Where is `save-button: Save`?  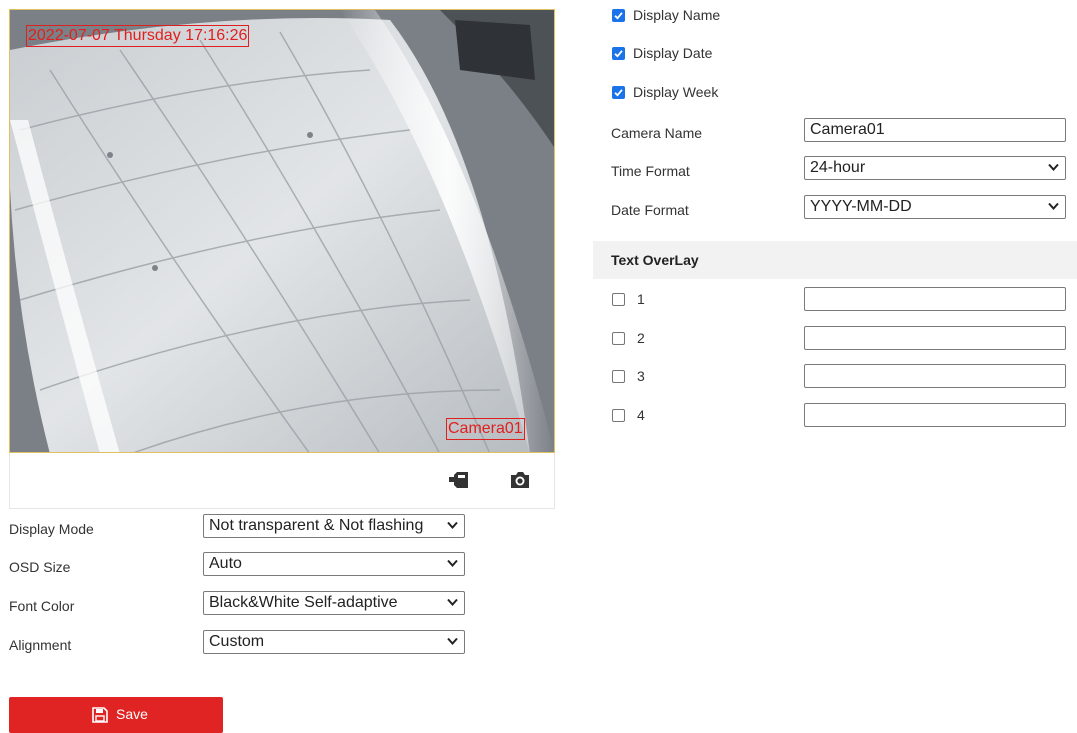
save-button: Save is located at coordinates (116, 715).